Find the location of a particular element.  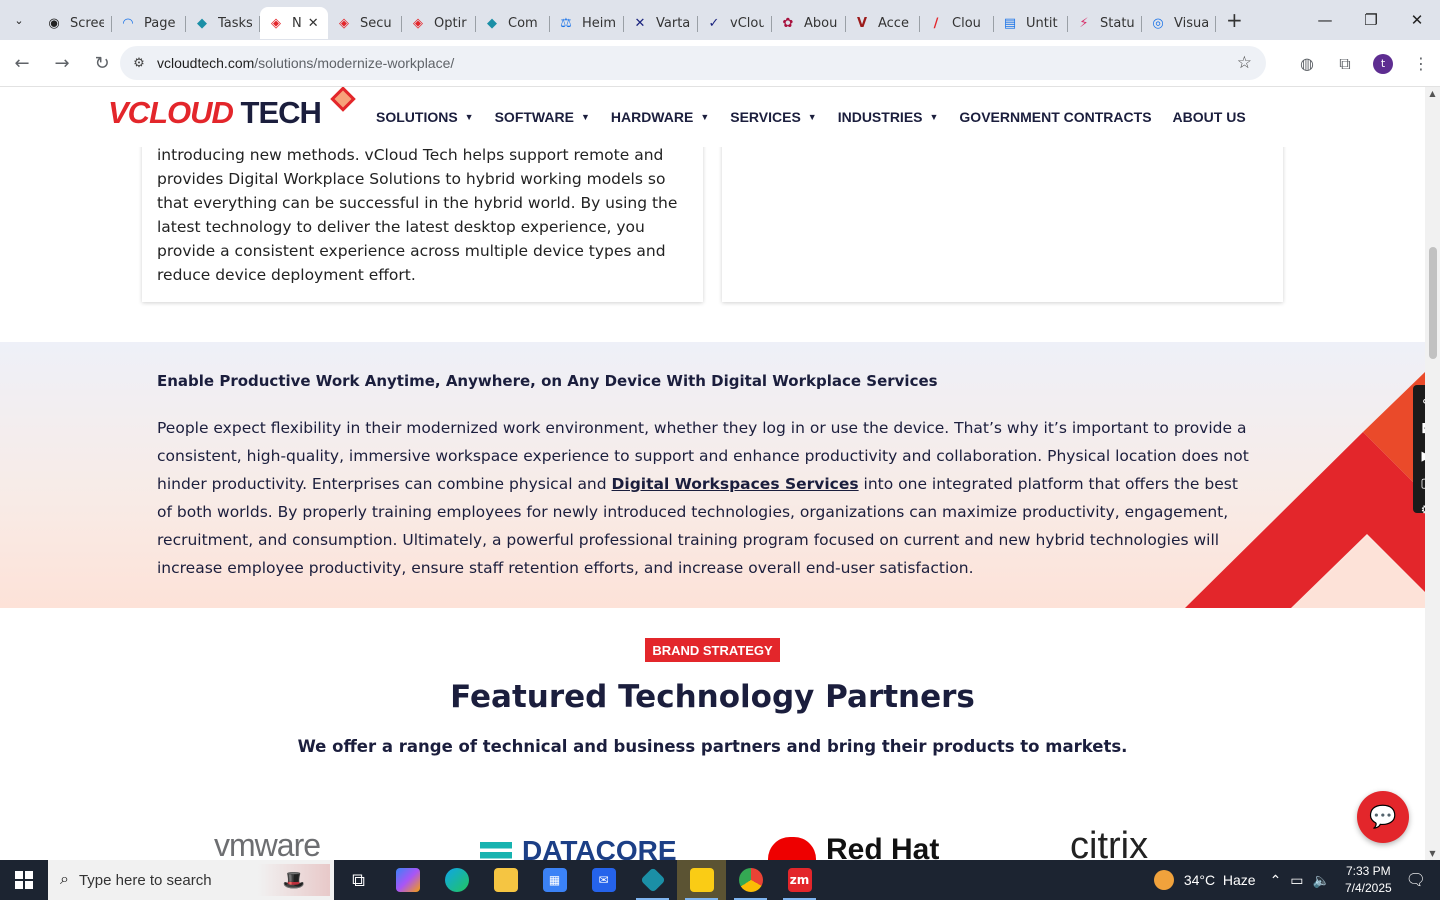

browser-tab: ◎ Visua is located at coordinates (1179, 23).